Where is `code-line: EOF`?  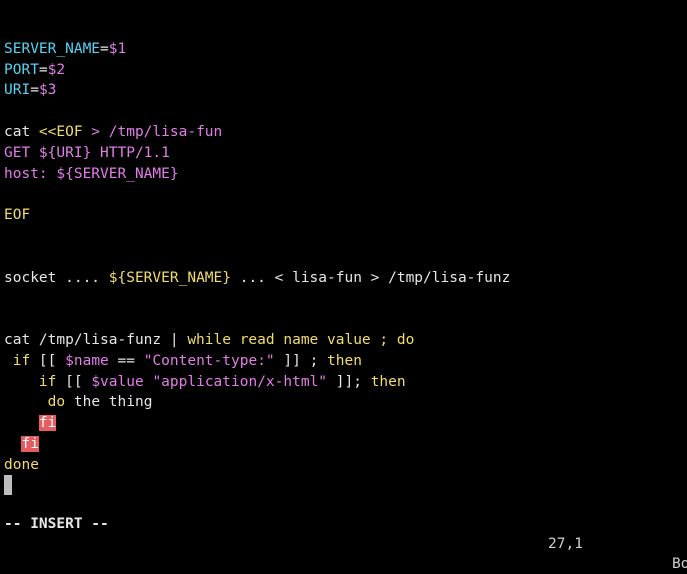
code-line: EOF is located at coordinates (343, 215).